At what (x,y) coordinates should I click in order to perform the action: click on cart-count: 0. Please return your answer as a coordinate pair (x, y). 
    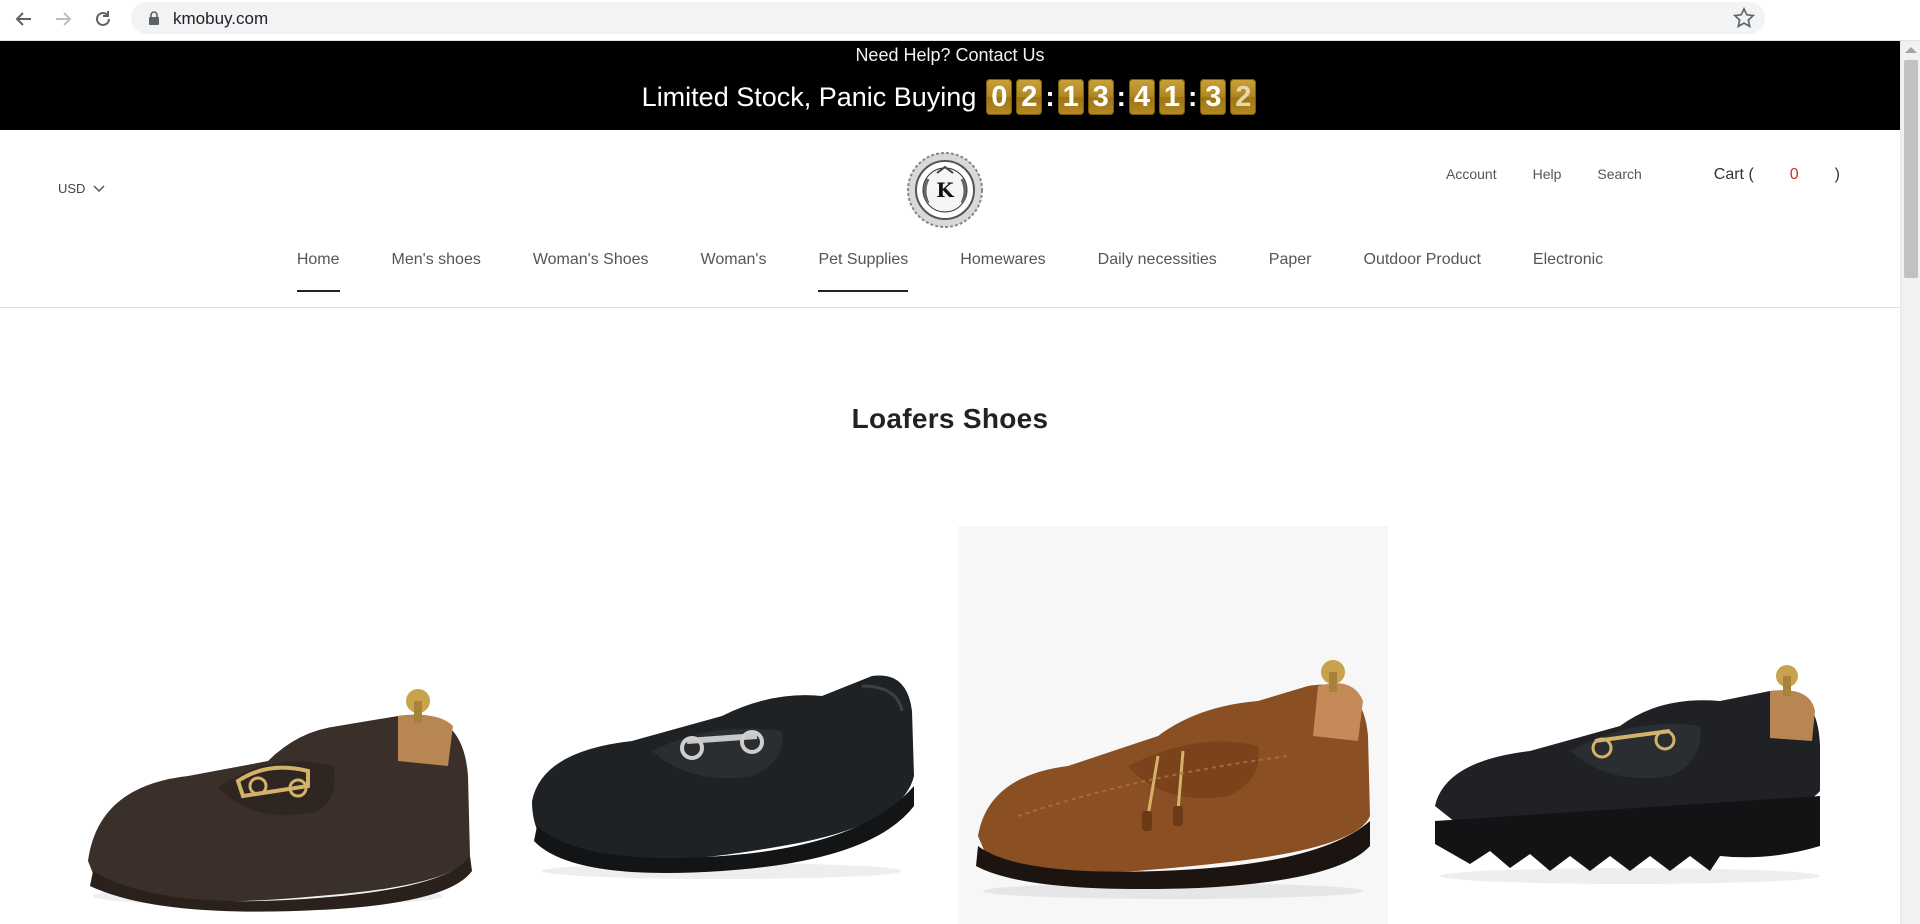
    Looking at the image, I should click on (1794, 174).